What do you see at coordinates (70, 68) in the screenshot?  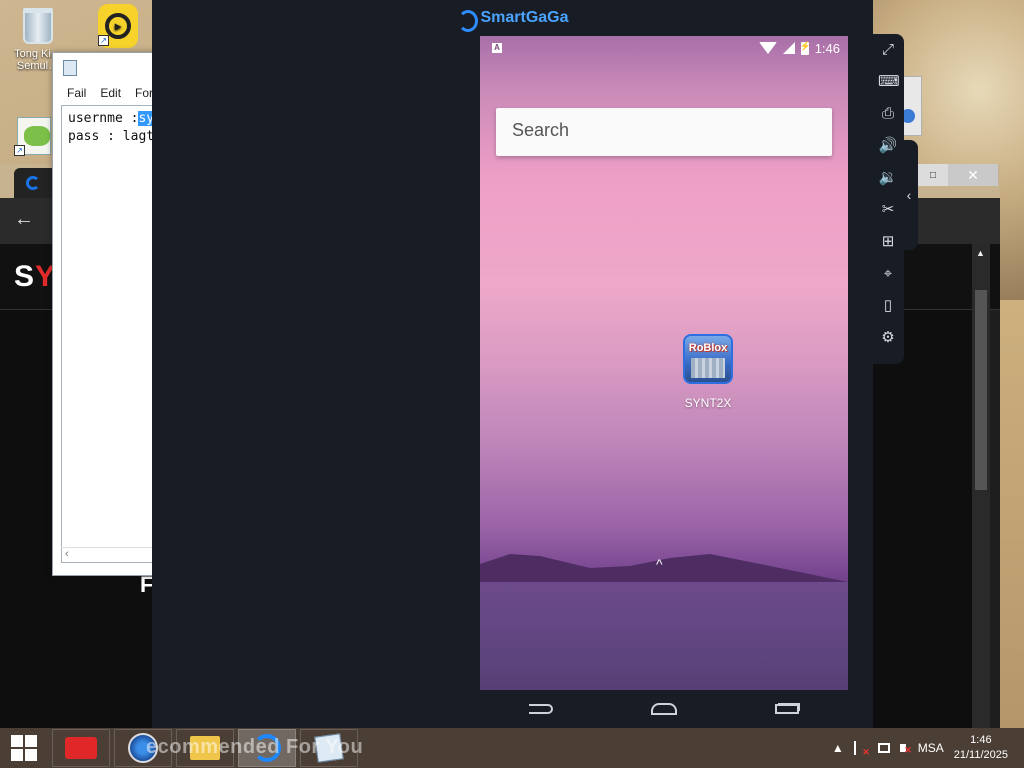 I see `notepad-icon` at bounding box center [70, 68].